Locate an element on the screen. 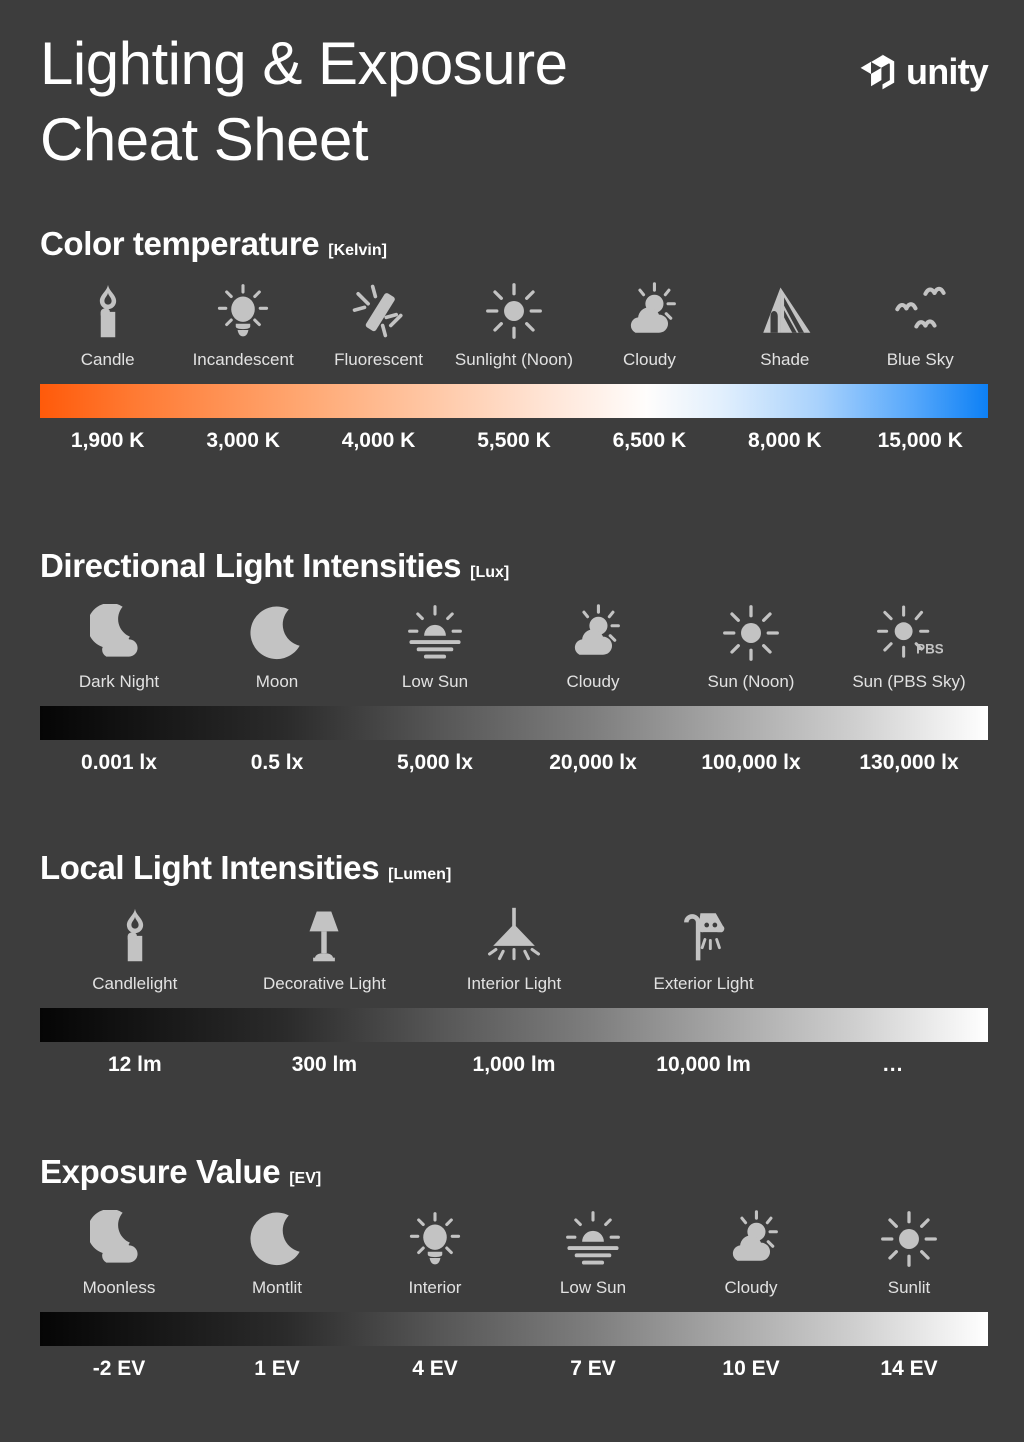 The image size is (1024, 1442). section-heading: Color temperature [Kelvin] is located at coordinates (514, 244).